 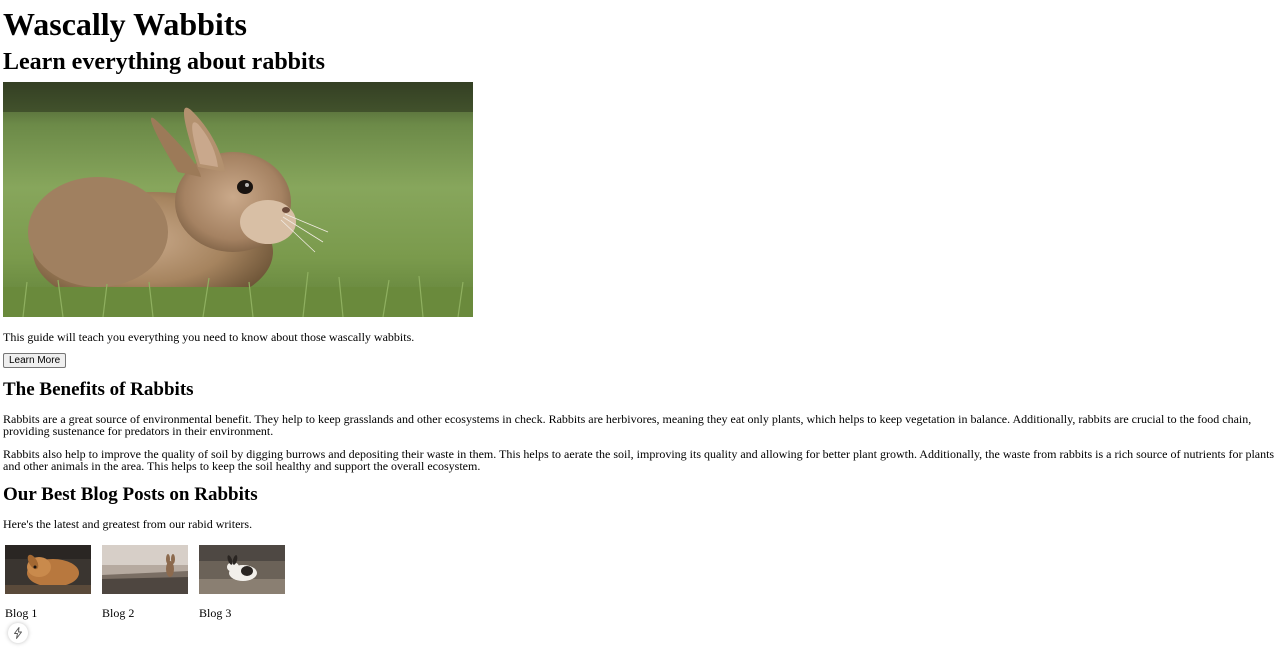 I want to click on blog-card: Blog 1, so click(x=48, y=582).